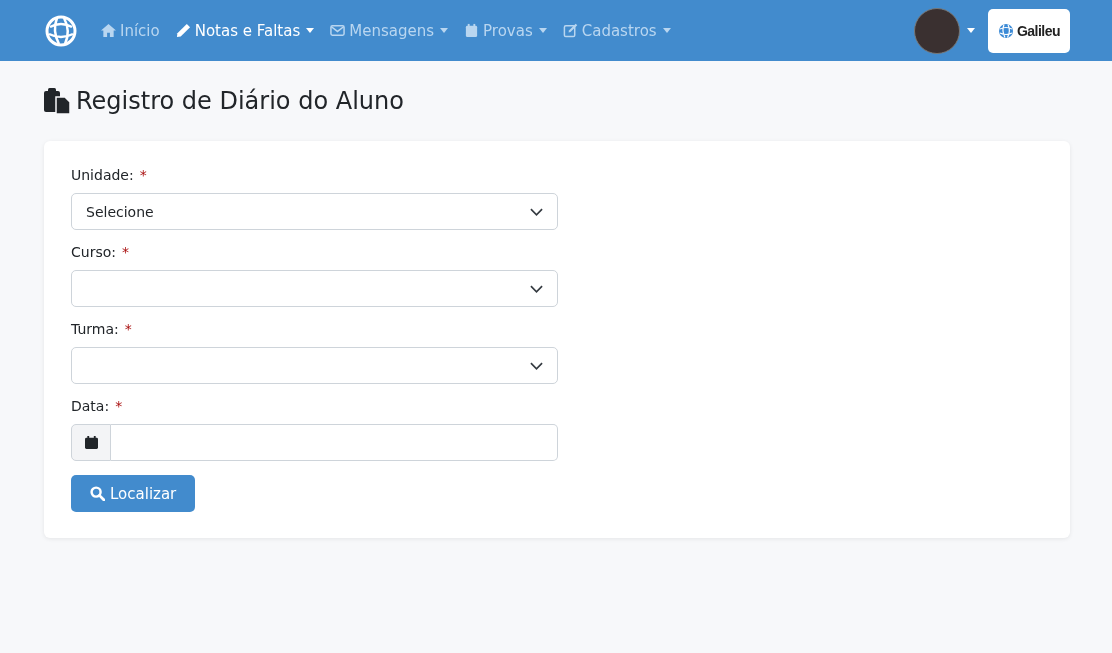 The image size is (1112, 653). Describe the element at coordinates (389, 30) in the screenshot. I see `nav-menu-item: Mensagens` at that location.